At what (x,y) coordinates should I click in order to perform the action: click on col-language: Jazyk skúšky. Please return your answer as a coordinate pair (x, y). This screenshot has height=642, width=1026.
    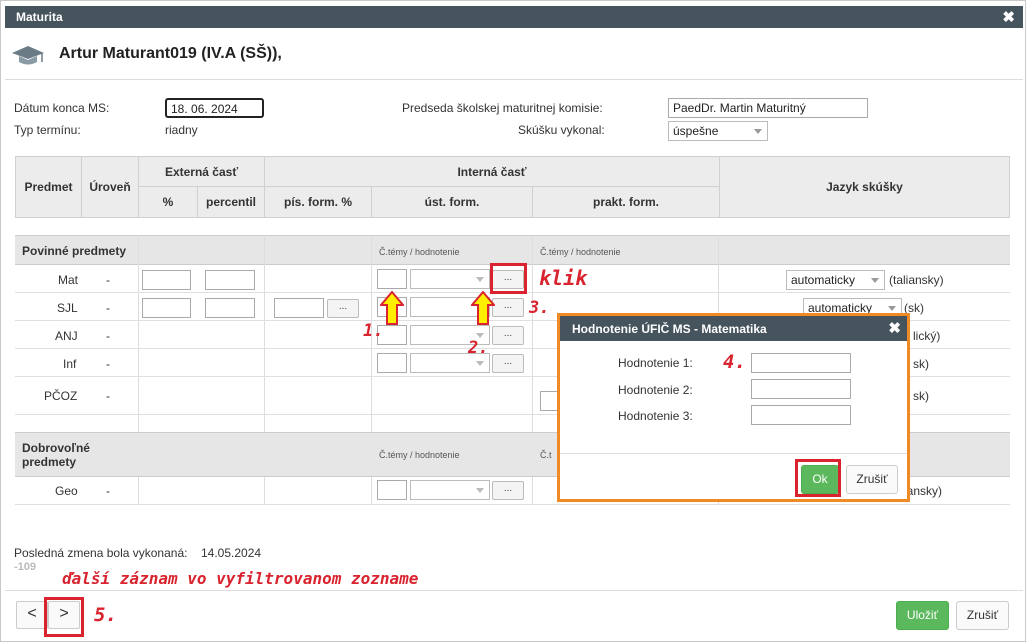
    Looking at the image, I should click on (864, 187).